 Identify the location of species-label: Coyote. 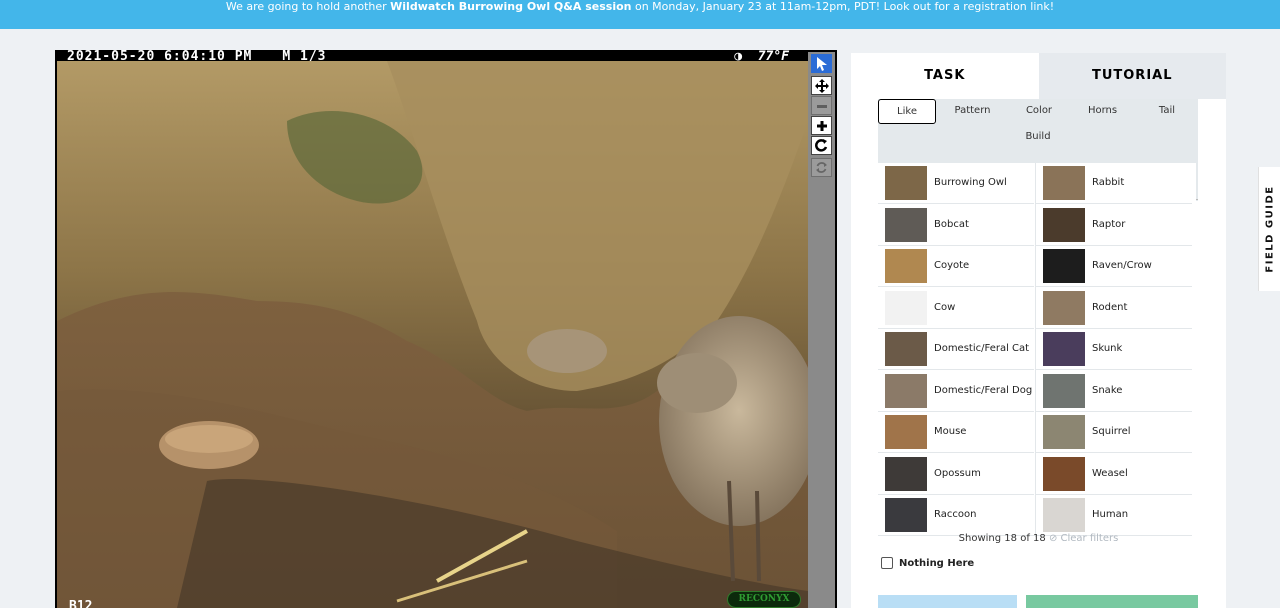
(952, 265).